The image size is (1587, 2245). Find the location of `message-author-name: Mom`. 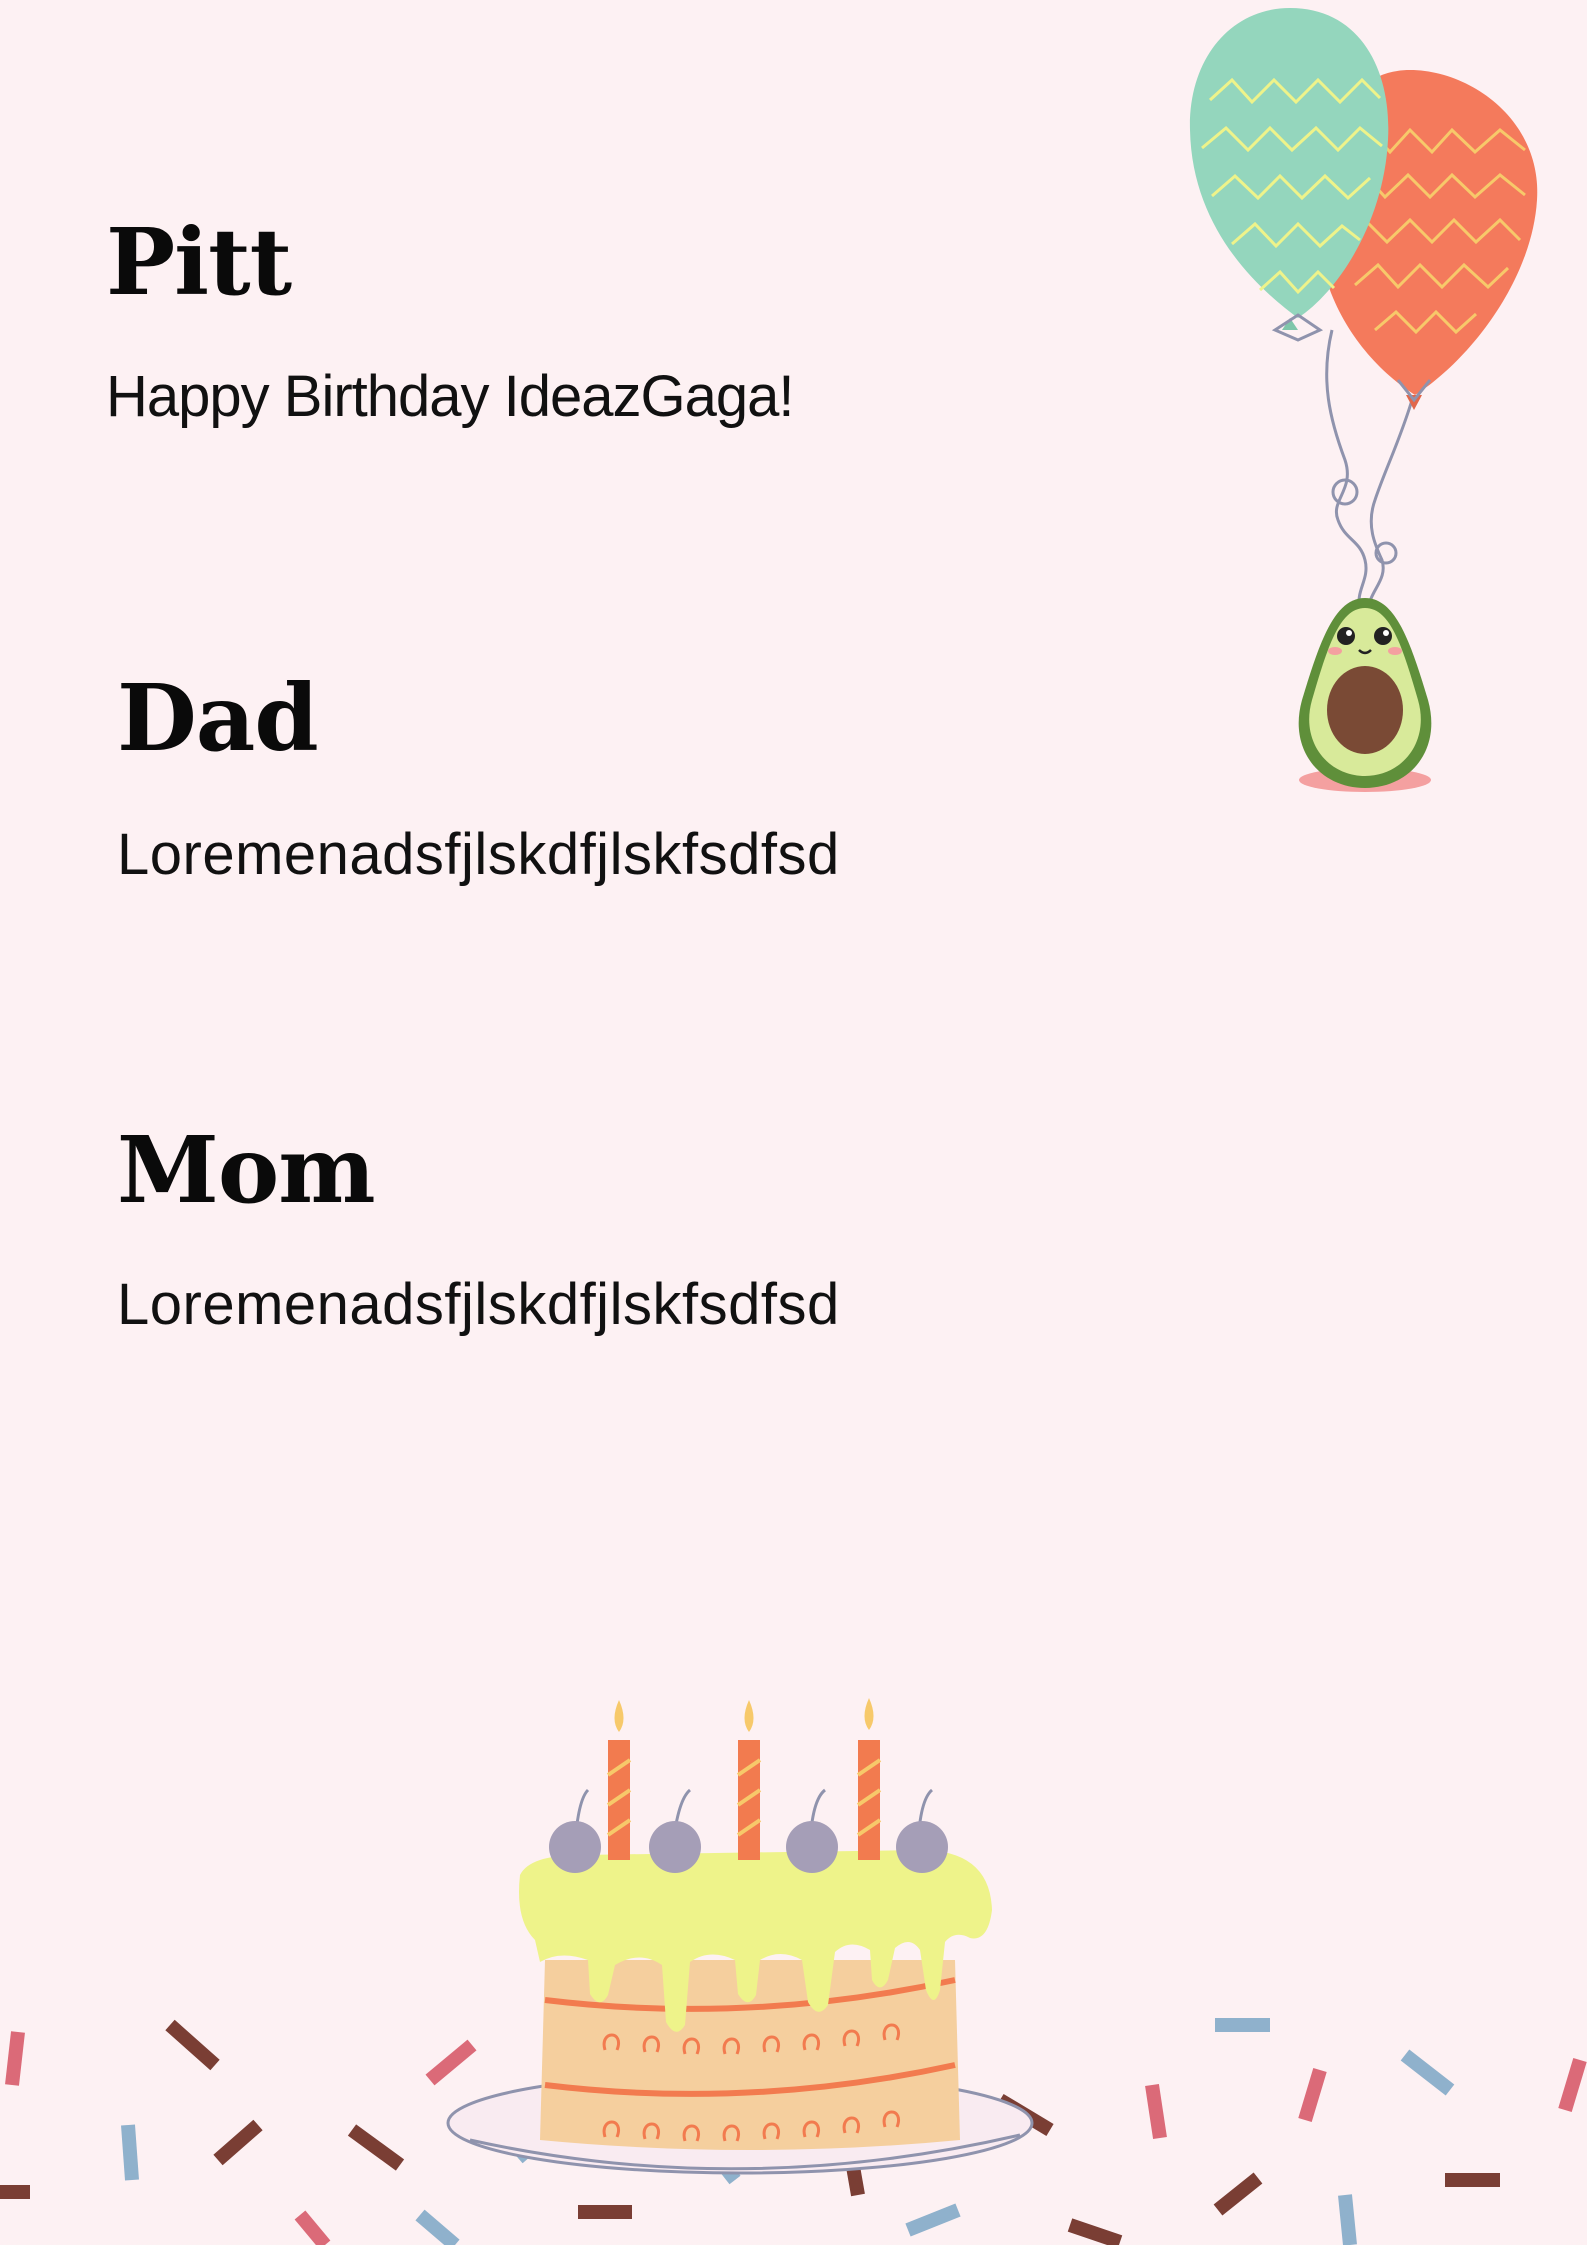

message-author-name: Mom is located at coordinates (246, 1170).